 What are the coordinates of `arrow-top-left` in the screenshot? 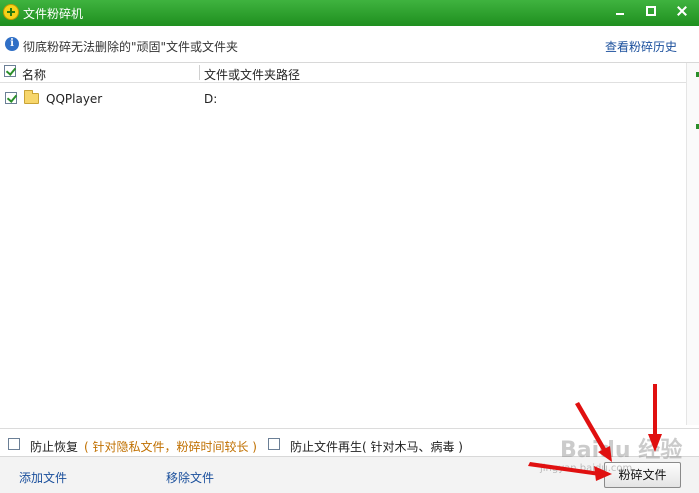 It's located at (591, 428).